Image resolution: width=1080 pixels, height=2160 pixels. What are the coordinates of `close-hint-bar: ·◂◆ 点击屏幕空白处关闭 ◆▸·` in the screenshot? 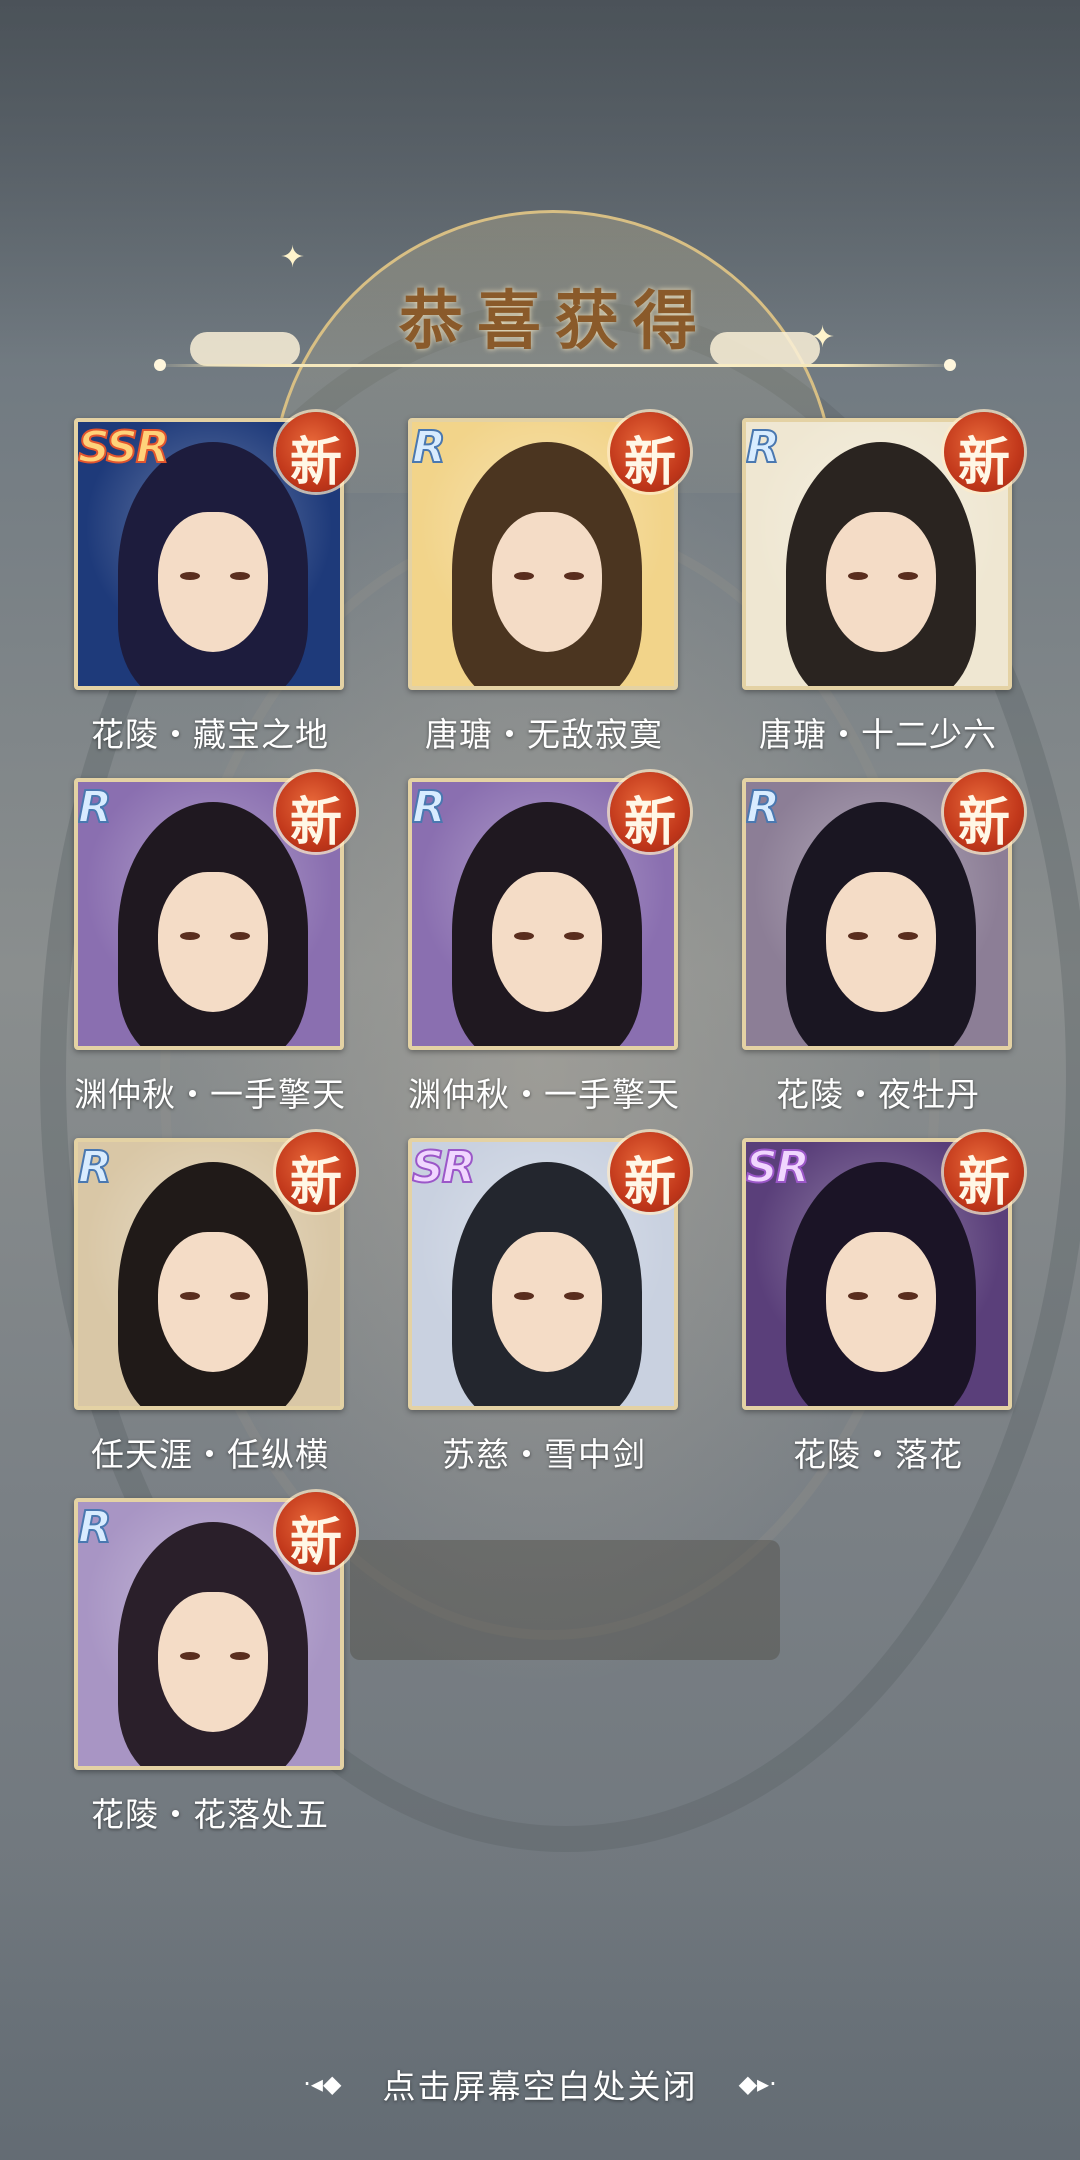 It's located at (540, 2085).